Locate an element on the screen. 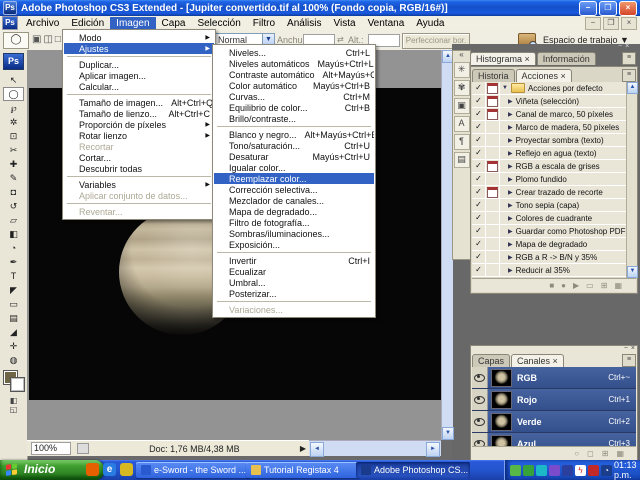 This screenshot has height=480, width=640. well-close-button: × is located at coordinates (627, 46).